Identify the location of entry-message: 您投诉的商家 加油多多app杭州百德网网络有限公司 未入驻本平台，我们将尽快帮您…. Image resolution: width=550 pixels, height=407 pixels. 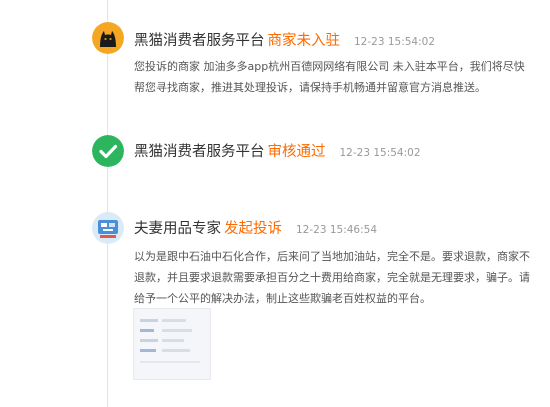
(329, 77).